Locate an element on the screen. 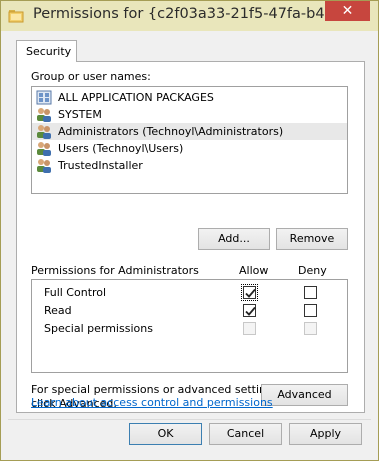  remove-button: Remove is located at coordinates (312, 239).